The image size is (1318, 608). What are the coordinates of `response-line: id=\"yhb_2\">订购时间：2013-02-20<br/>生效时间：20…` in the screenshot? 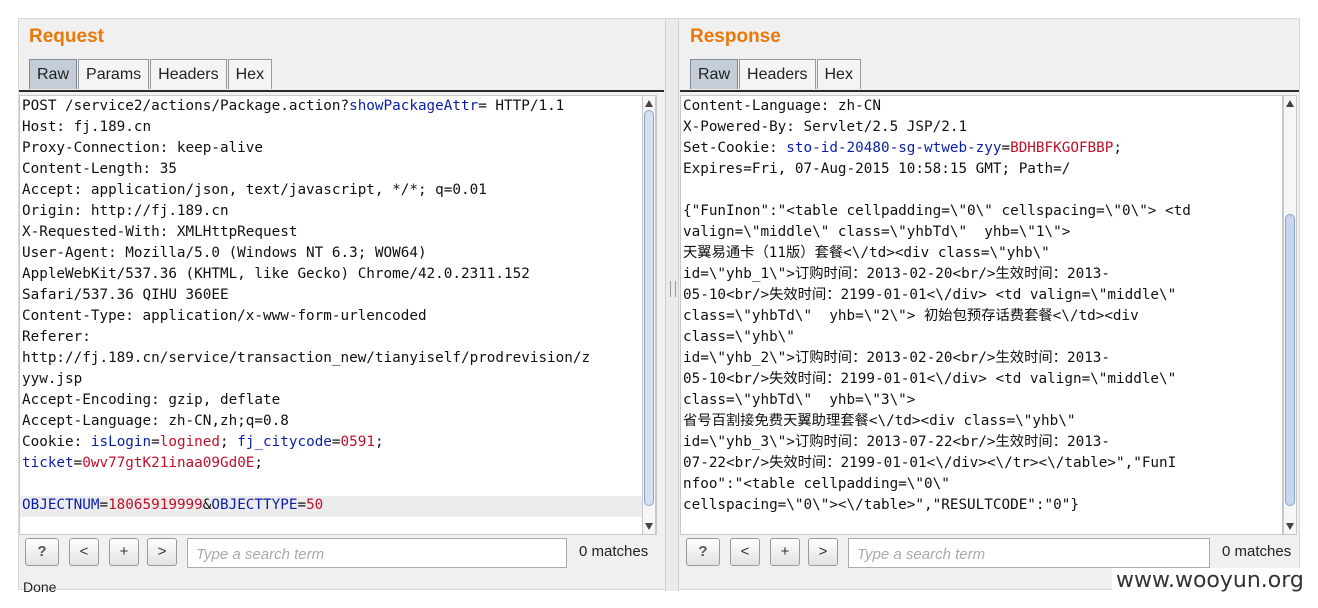 It's located at (937, 358).